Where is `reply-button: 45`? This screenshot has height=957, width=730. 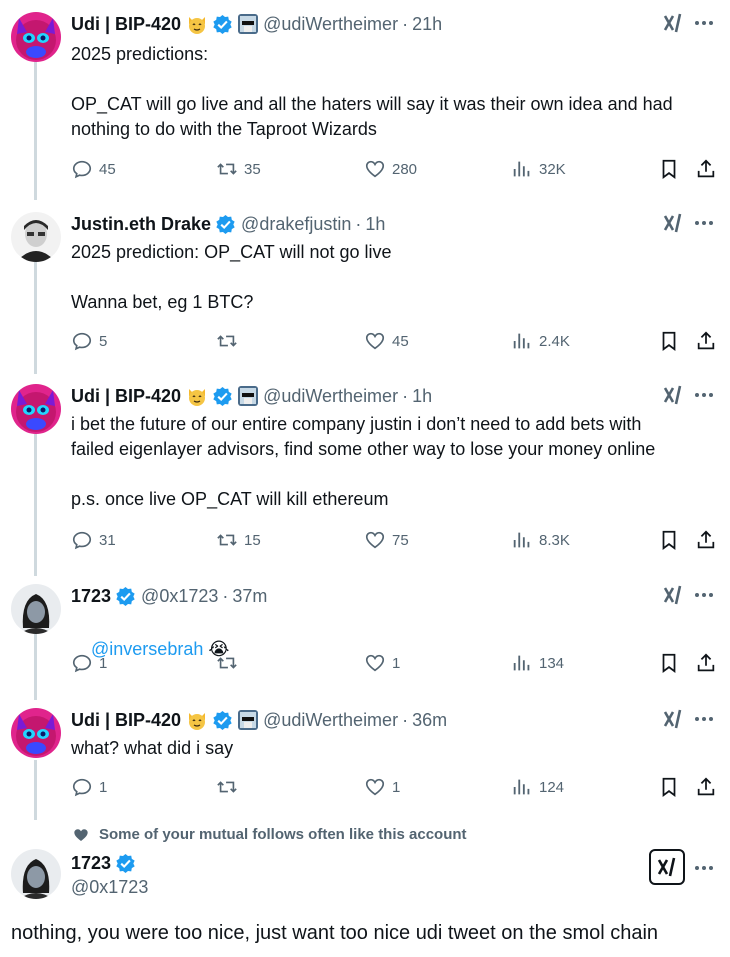 reply-button: 45 is located at coordinates (93, 169).